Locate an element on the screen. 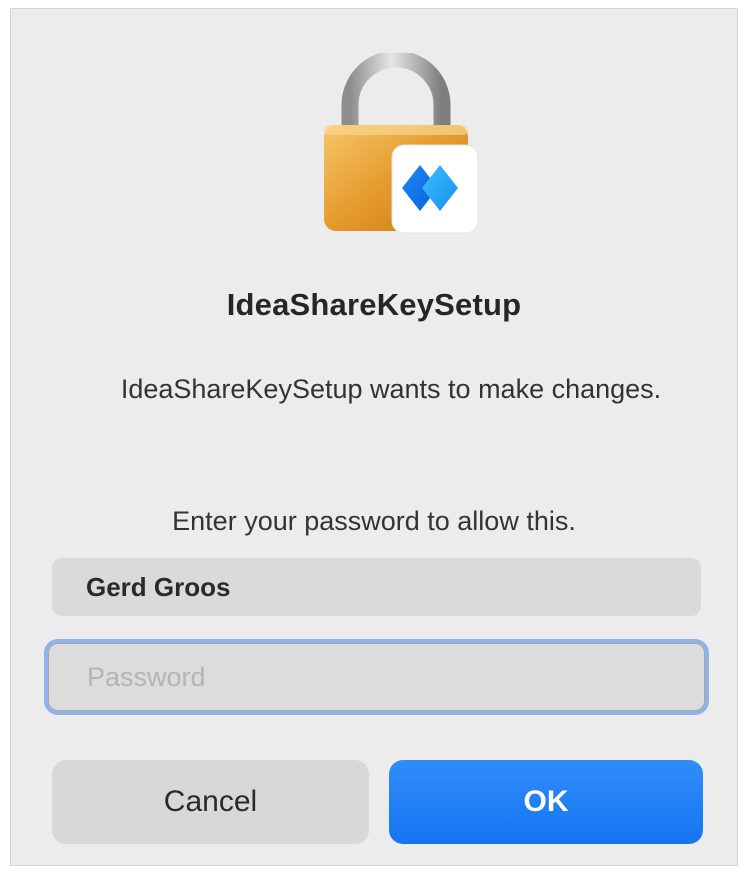 Image resolution: width=749 pixels, height=877 pixels. username-field: Gerd Groos is located at coordinates (376, 587).